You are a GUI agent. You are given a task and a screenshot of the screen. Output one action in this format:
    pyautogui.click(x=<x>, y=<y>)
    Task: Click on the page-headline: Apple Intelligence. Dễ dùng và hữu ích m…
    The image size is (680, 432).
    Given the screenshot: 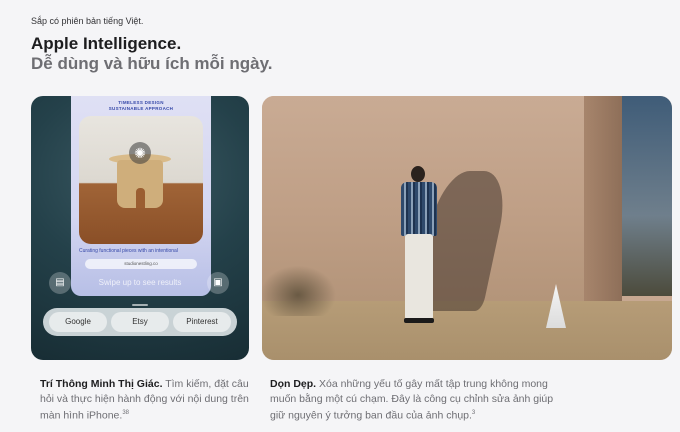 What is the action you would take?
    pyautogui.click(x=152, y=54)
    